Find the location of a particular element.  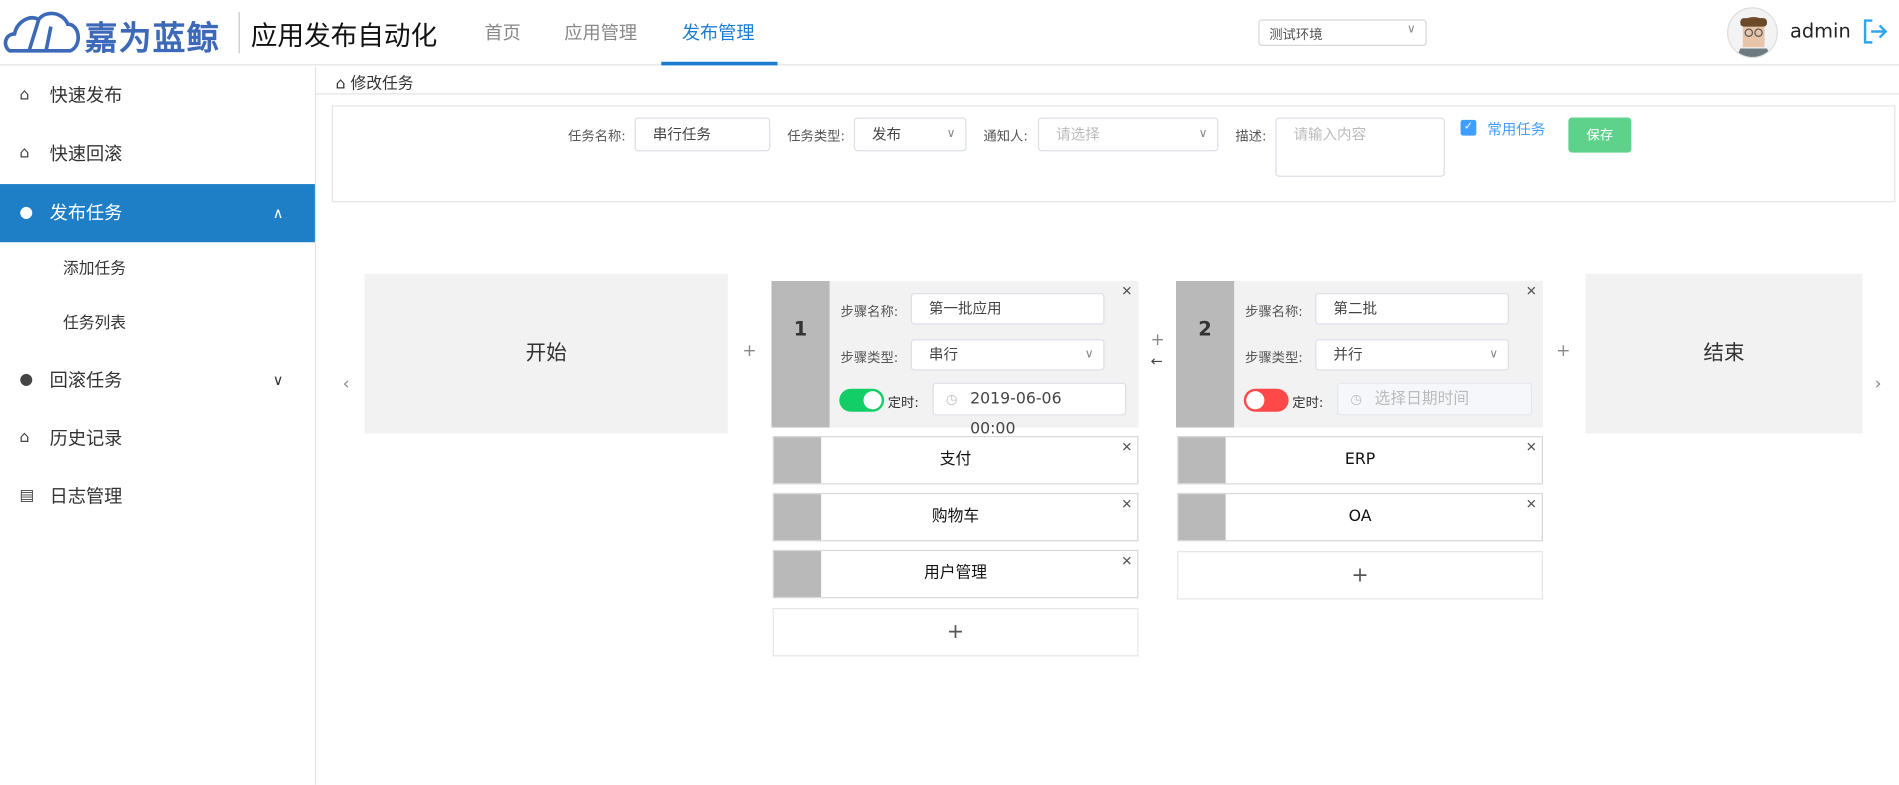

app-item: OA ✕ is located at coordinates (1360, 517).